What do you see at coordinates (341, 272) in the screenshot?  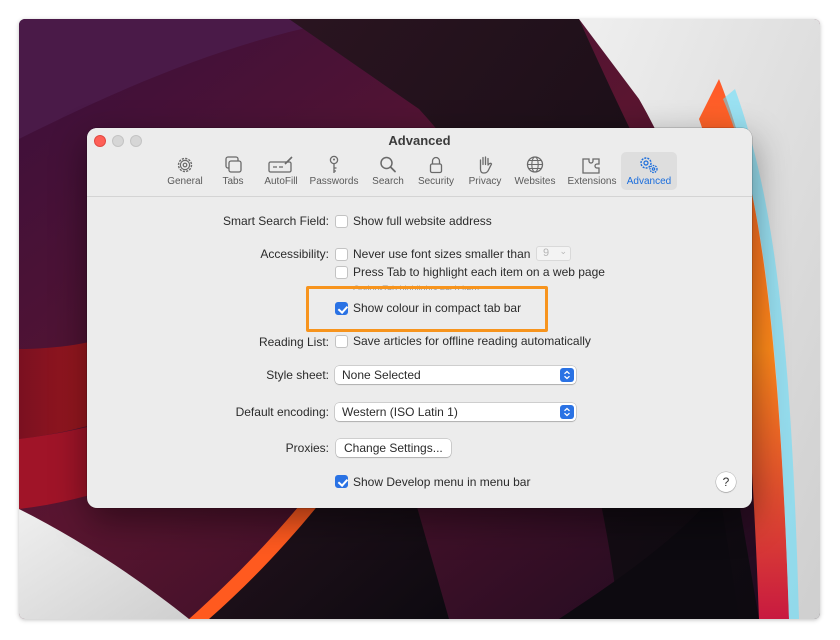 I see `press-tab-checkbox` at bounding box center [341, 272].